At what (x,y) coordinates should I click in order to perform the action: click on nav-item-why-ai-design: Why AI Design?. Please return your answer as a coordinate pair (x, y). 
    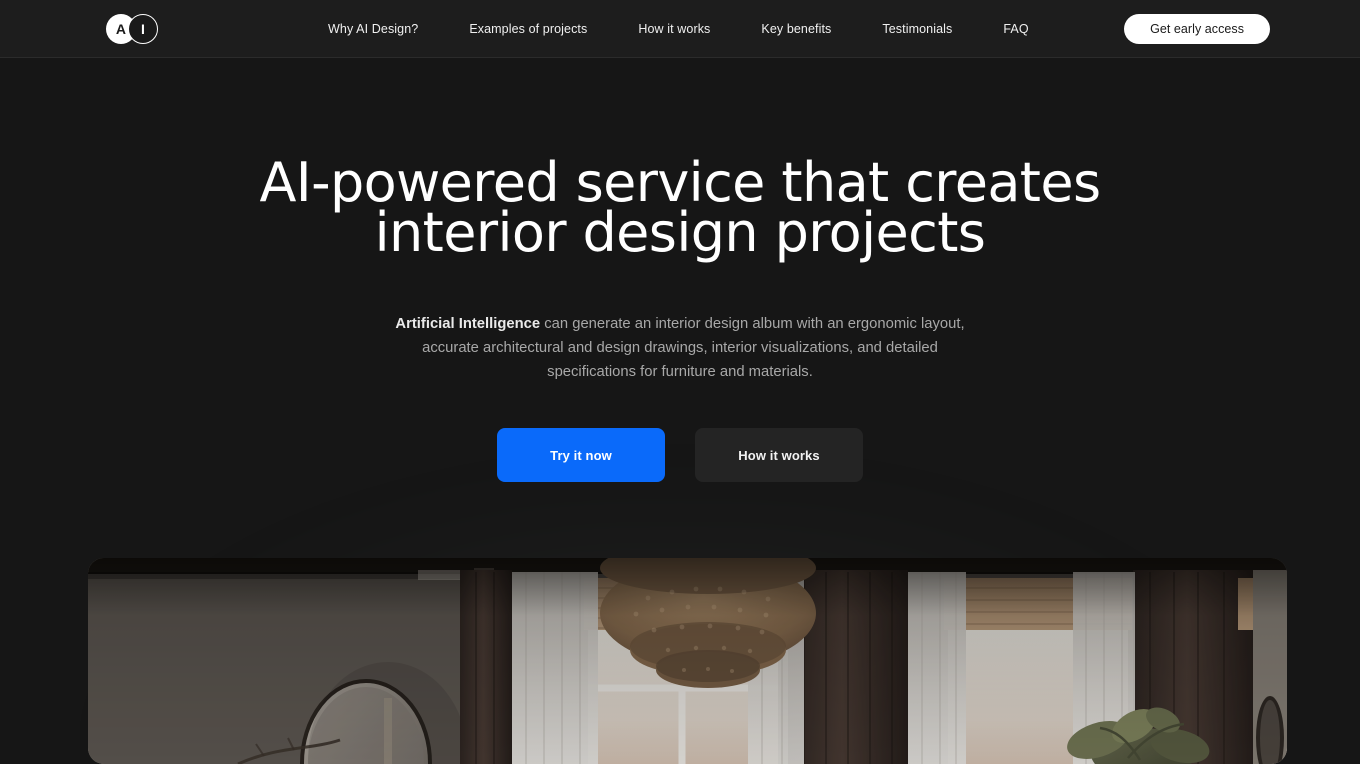
    Looking at the image, I should click on (373, 29).